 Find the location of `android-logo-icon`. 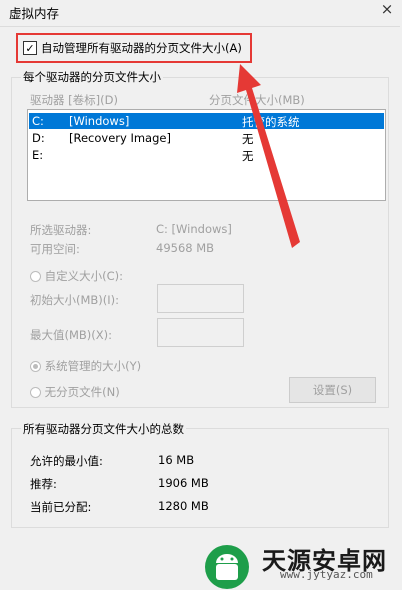

android-logo-icon is located at coordinates (227, 567).